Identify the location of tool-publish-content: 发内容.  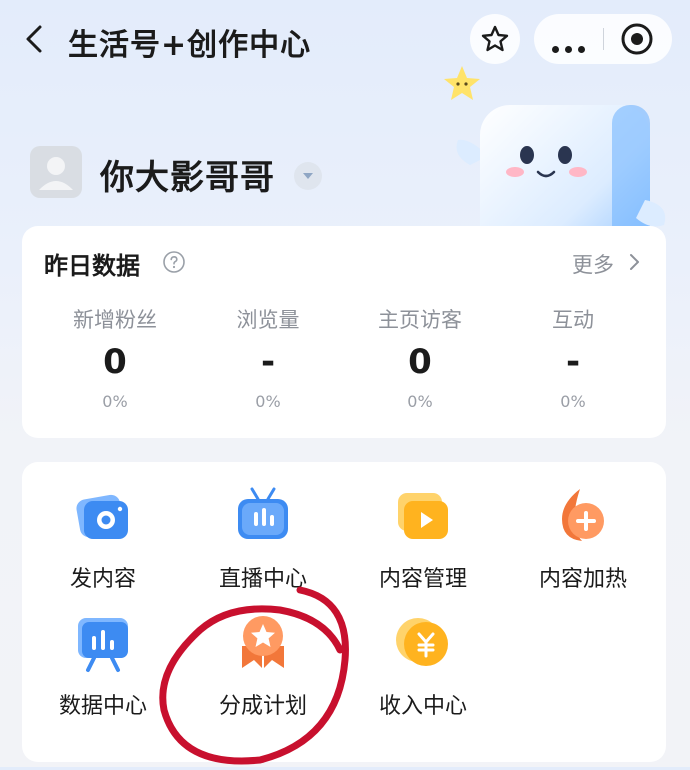
(103, 539).